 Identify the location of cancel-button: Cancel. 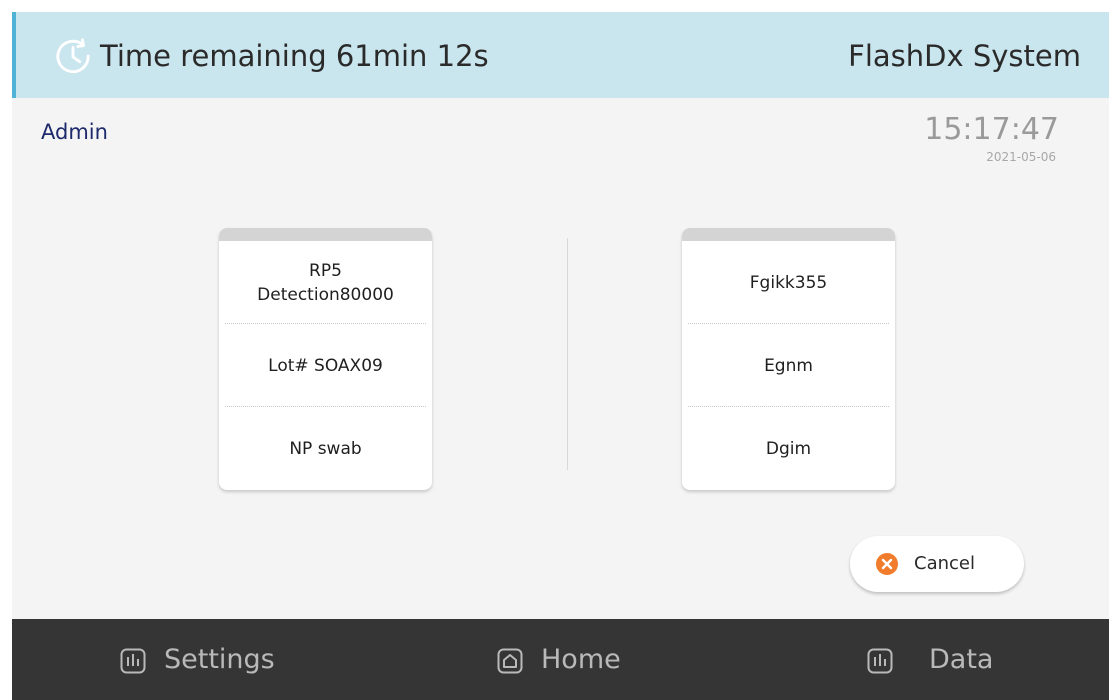
(937, 564).